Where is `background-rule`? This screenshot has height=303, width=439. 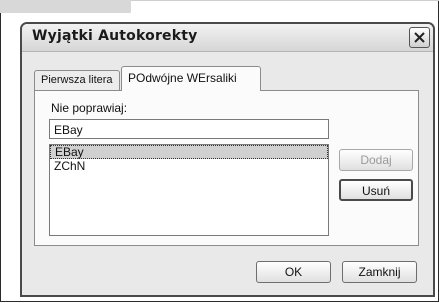 background-rule is located at coordinates (285, 0).